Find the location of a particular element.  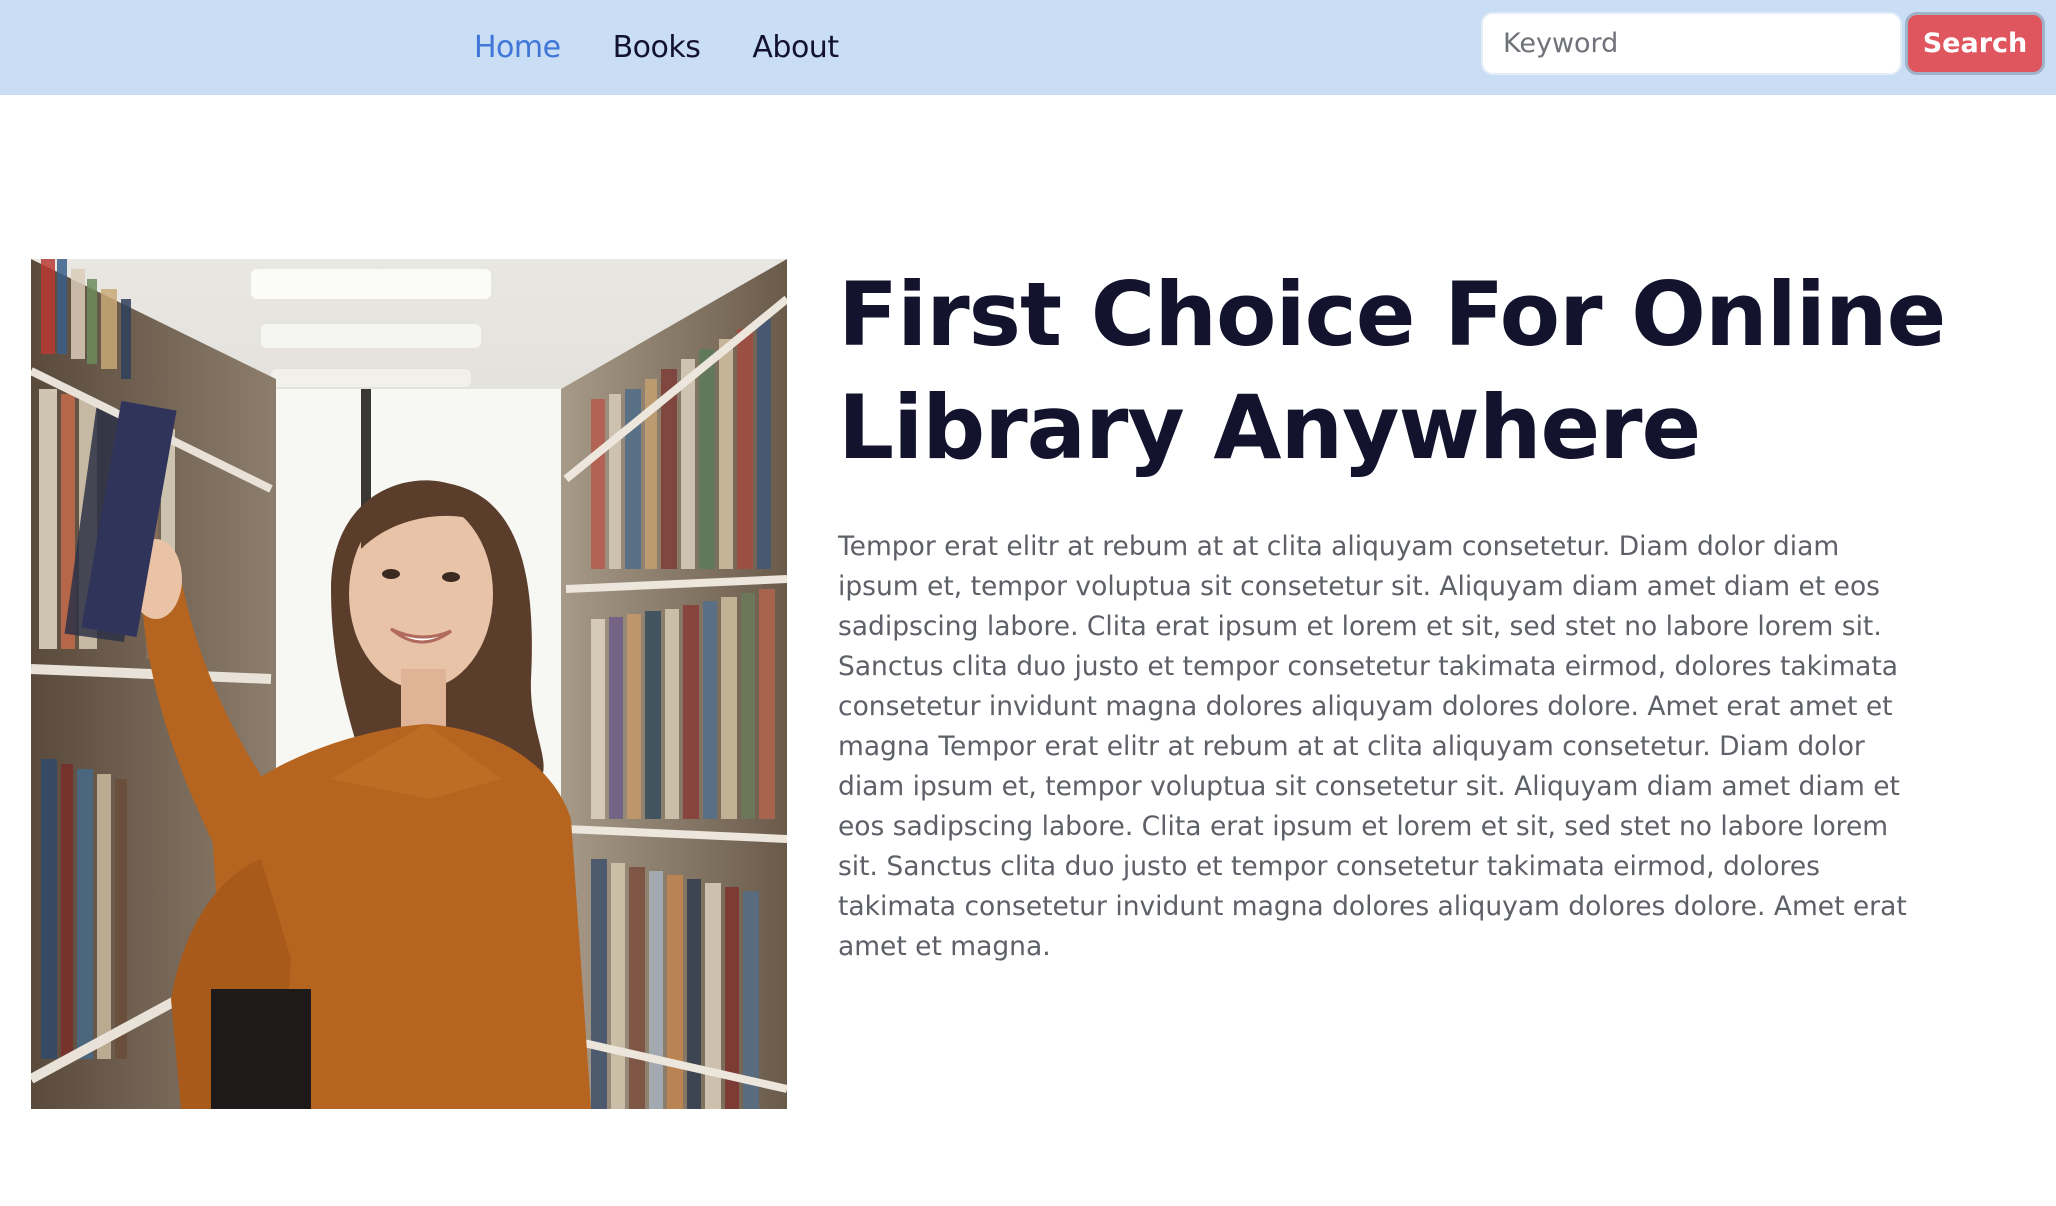

main-nav: Home Books About is located at coordinates (656, 47).